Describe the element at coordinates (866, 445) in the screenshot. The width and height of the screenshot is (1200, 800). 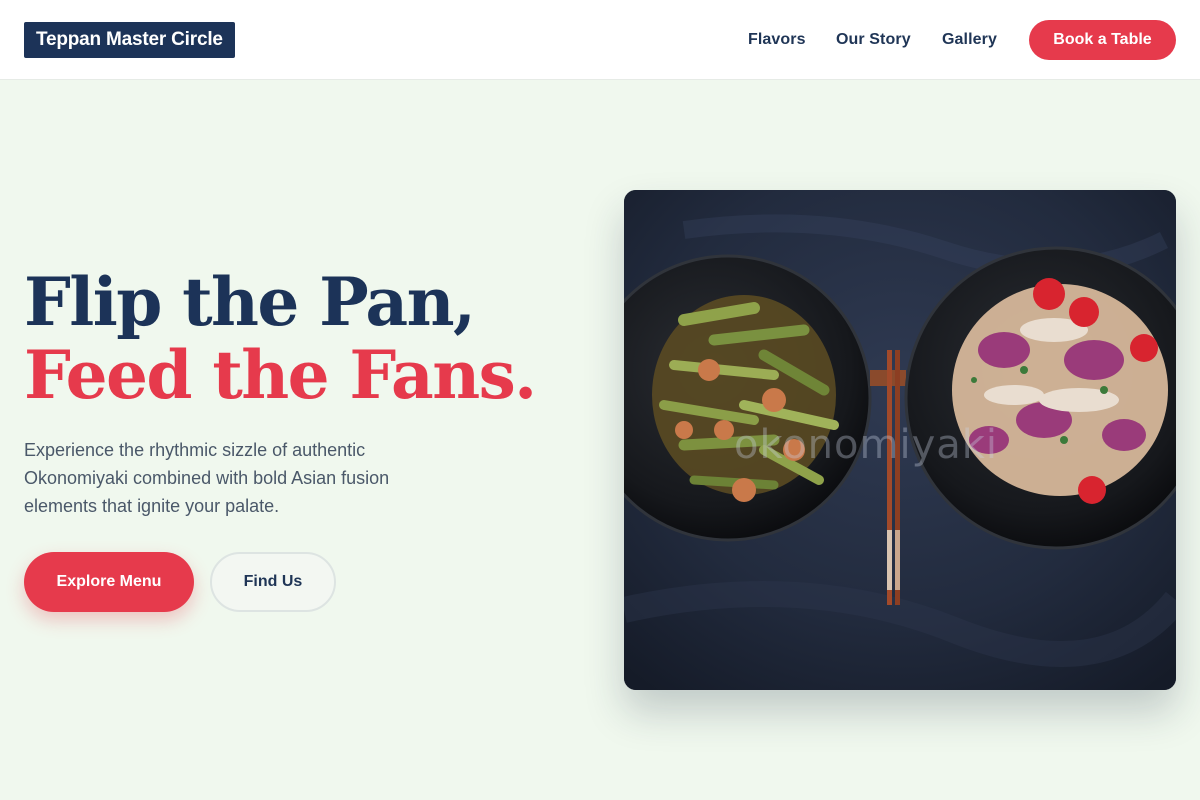
I see `image-watermark: okonomiyaki` at that location.